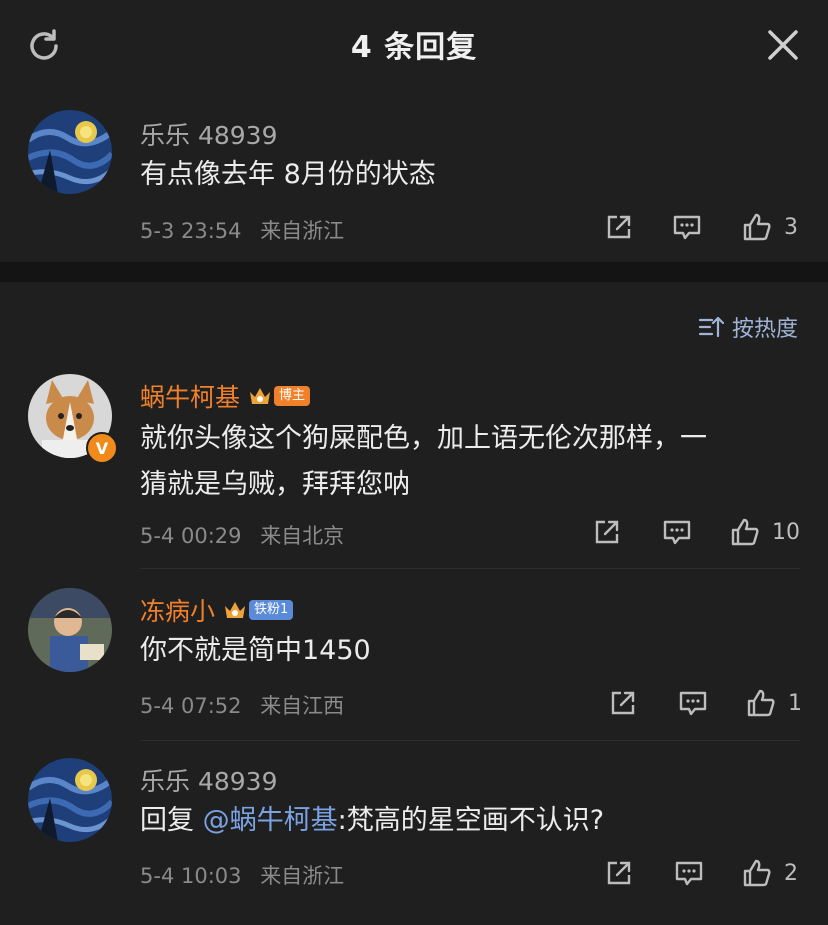 This screenshot has height=925, width=828. Describe the element at coordinates (270, 820) in the screenshot. I see `mention-link: @蜗牛柯基` at that location.